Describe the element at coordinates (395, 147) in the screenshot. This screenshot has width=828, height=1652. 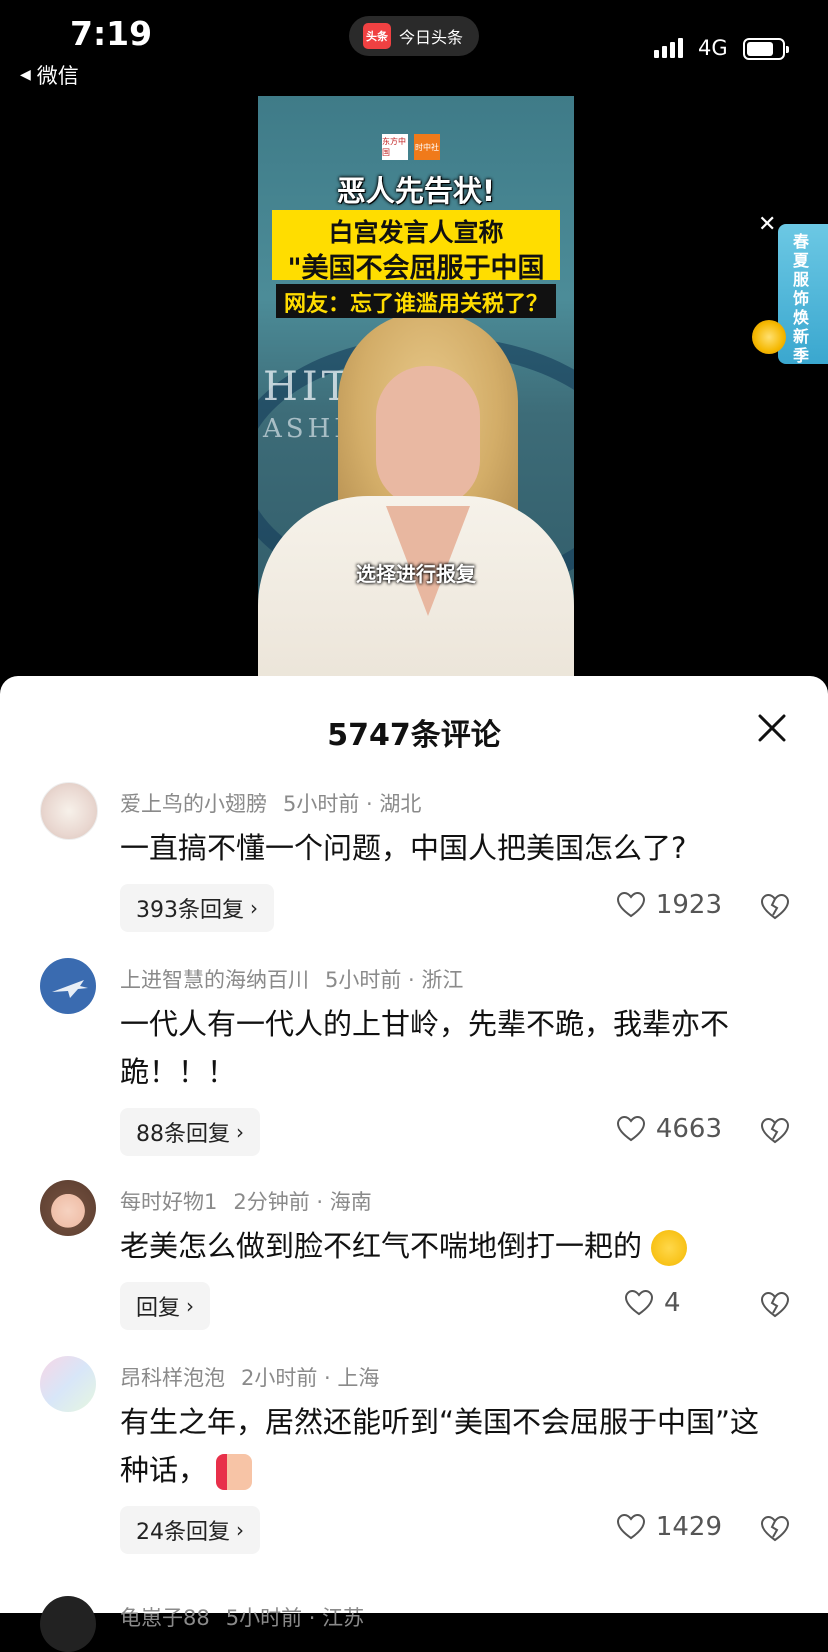
I see `media-logo-left: 东方中国` at that location.